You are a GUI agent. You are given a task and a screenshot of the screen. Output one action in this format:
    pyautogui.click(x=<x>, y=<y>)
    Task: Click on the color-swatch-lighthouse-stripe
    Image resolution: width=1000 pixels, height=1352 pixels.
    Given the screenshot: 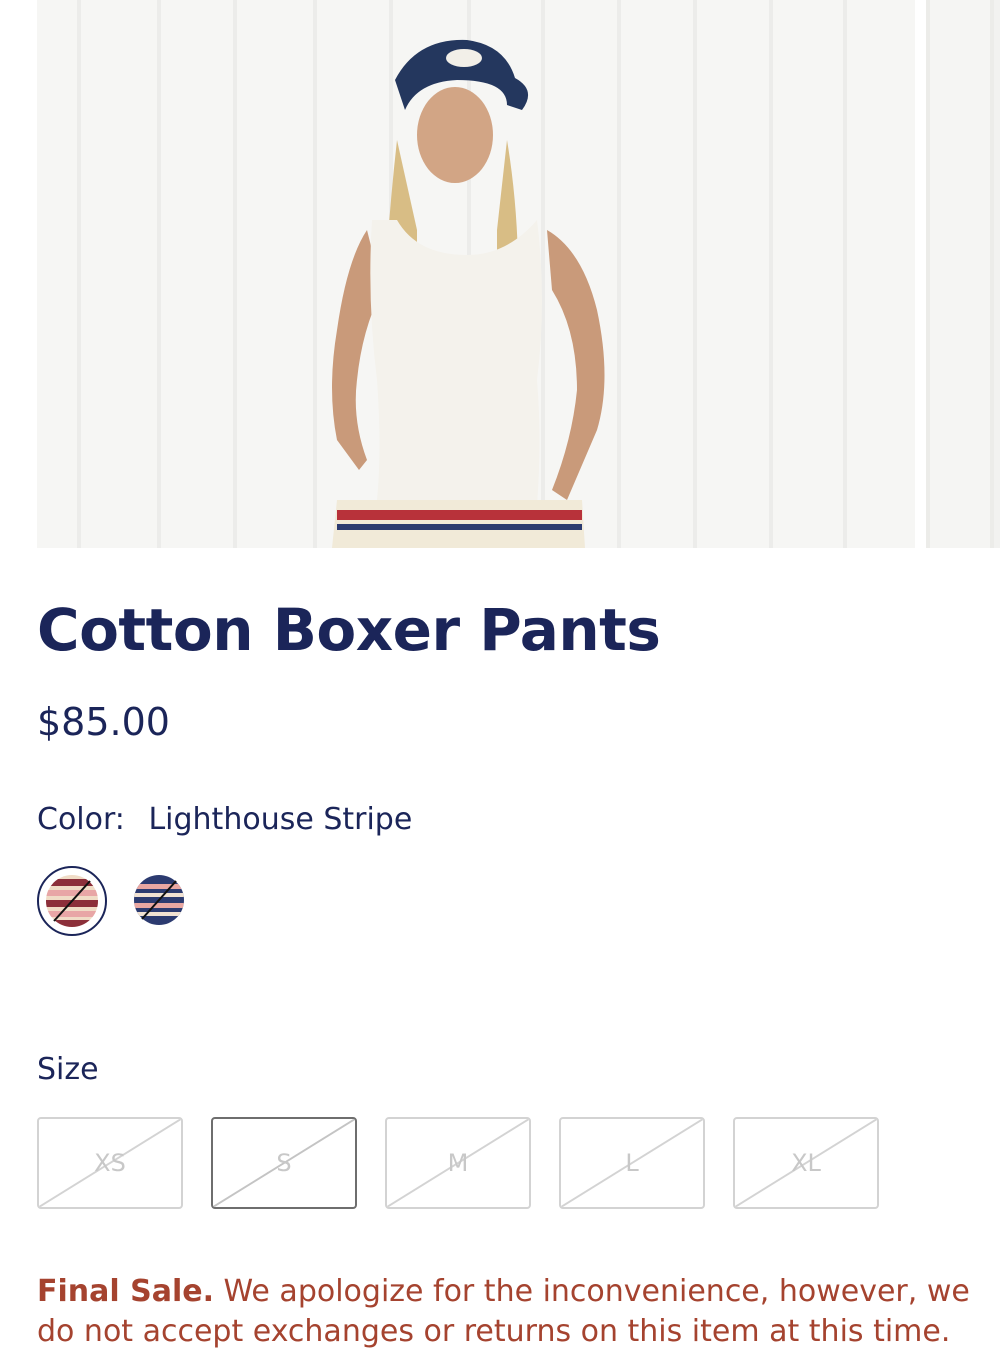 What is the action you would take?
    pyautogui.click(x=72, y=901)
    